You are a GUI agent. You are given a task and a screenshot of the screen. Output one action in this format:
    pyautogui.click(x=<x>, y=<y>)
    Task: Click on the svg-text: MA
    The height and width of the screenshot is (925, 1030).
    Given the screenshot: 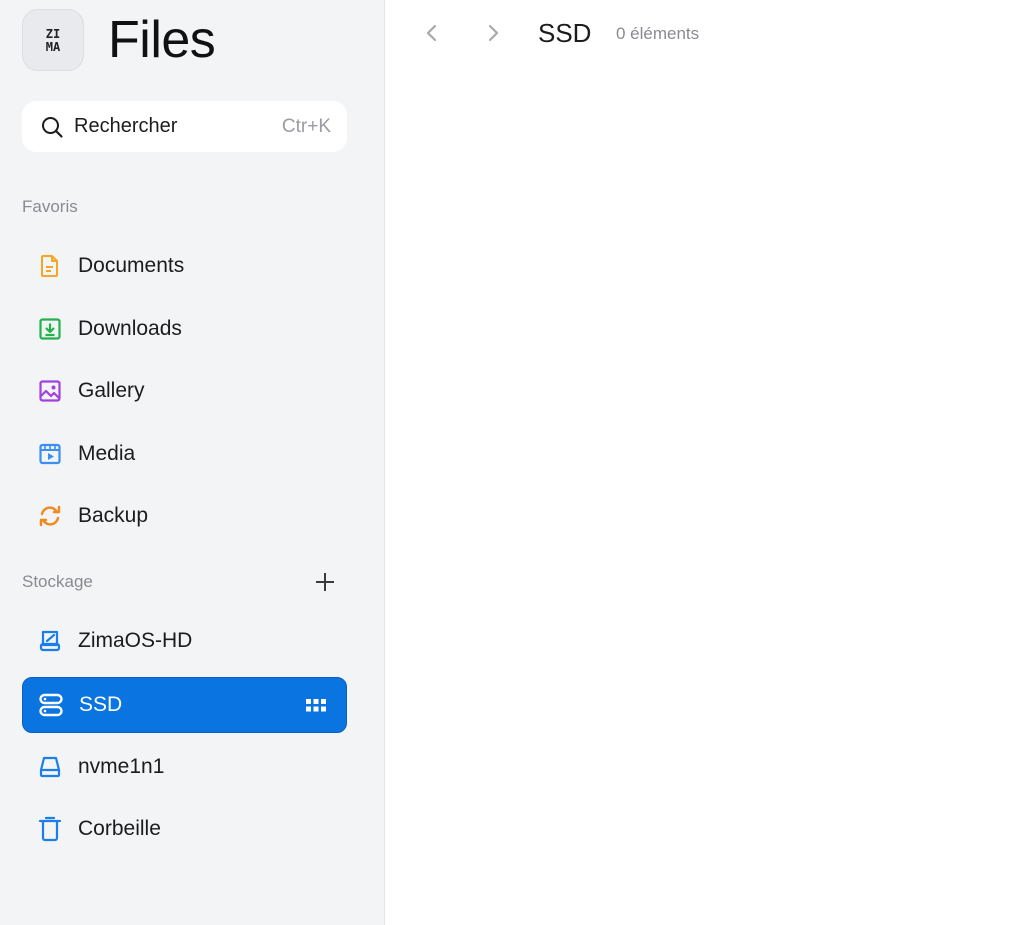 What is the action you would take?
    pyautogui.click(x=53, y=46)
    